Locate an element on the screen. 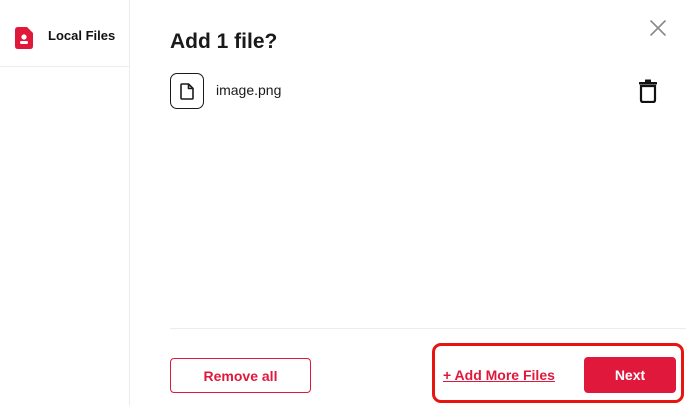 This screenshot has height=406, width=686. footer-divider is located at coordinates (428, 328).